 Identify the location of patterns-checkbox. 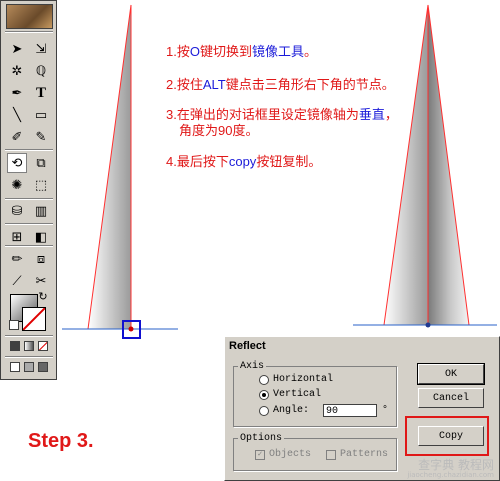
(331, 454).